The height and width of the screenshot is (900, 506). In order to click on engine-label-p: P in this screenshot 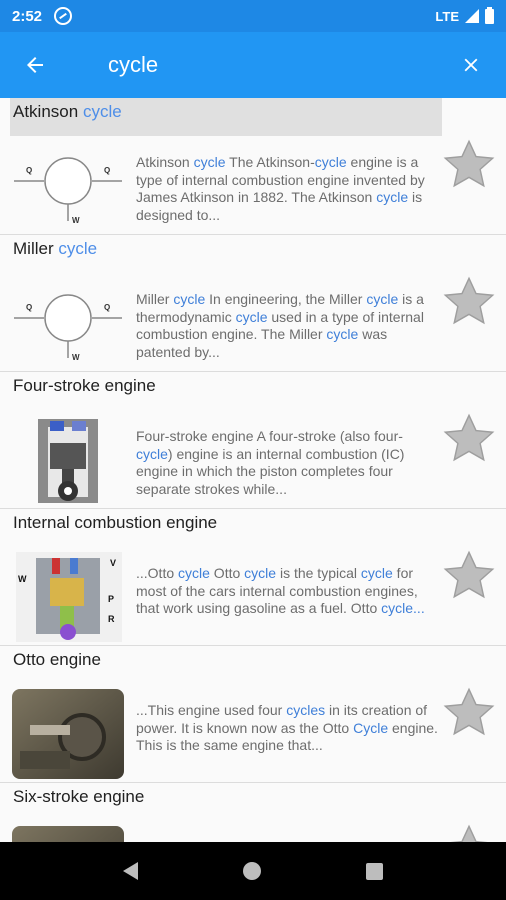, I will do `click(111, 599)`.